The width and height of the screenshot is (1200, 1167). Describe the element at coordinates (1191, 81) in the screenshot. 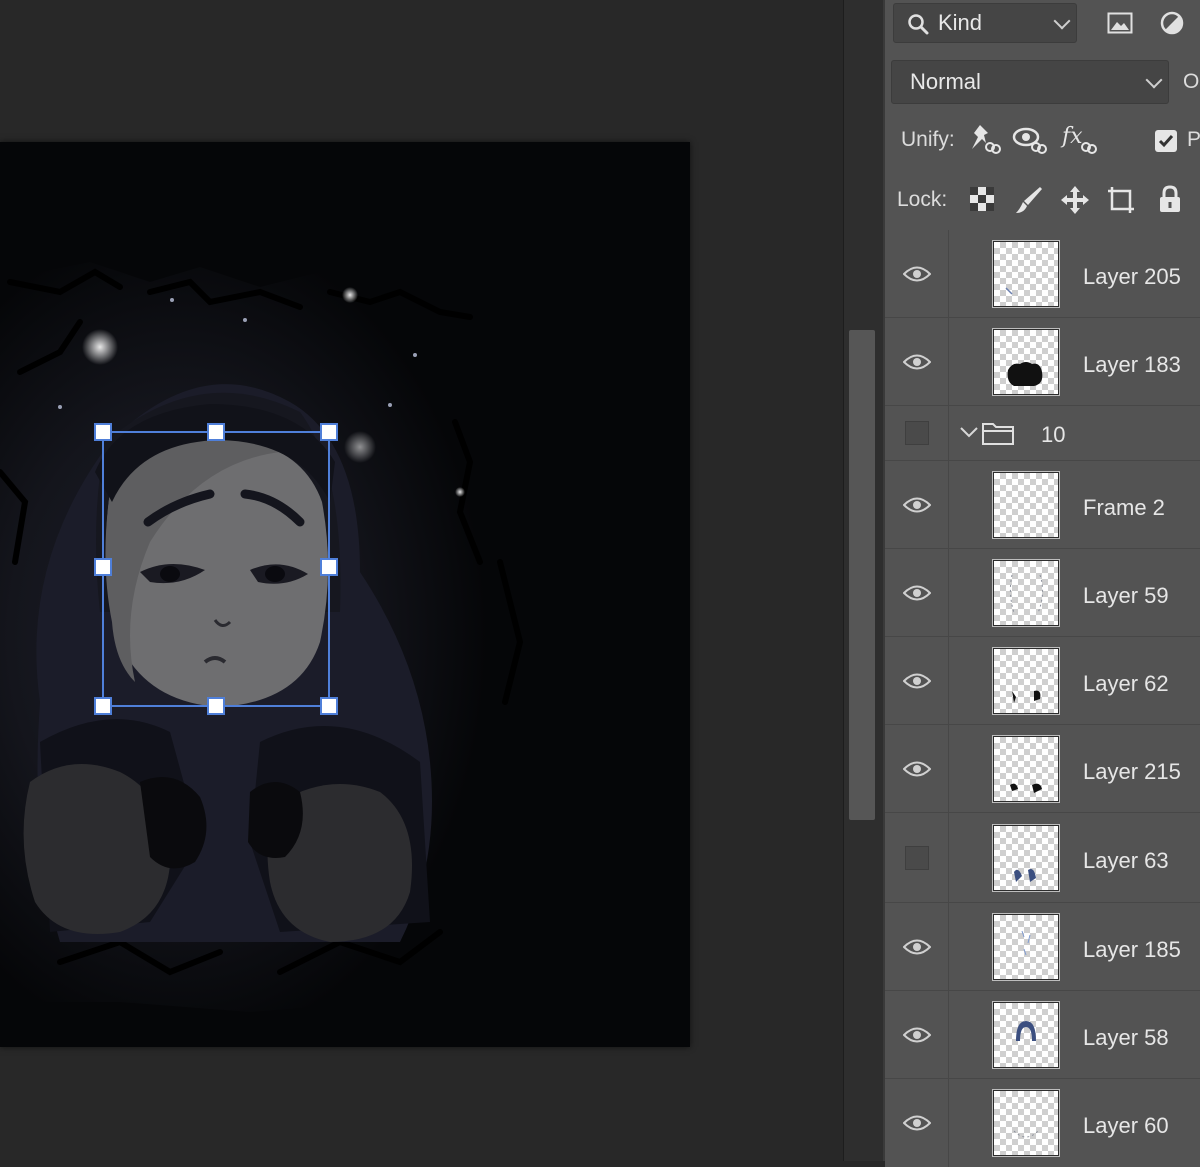

I see `opacity-label: O` at that location.